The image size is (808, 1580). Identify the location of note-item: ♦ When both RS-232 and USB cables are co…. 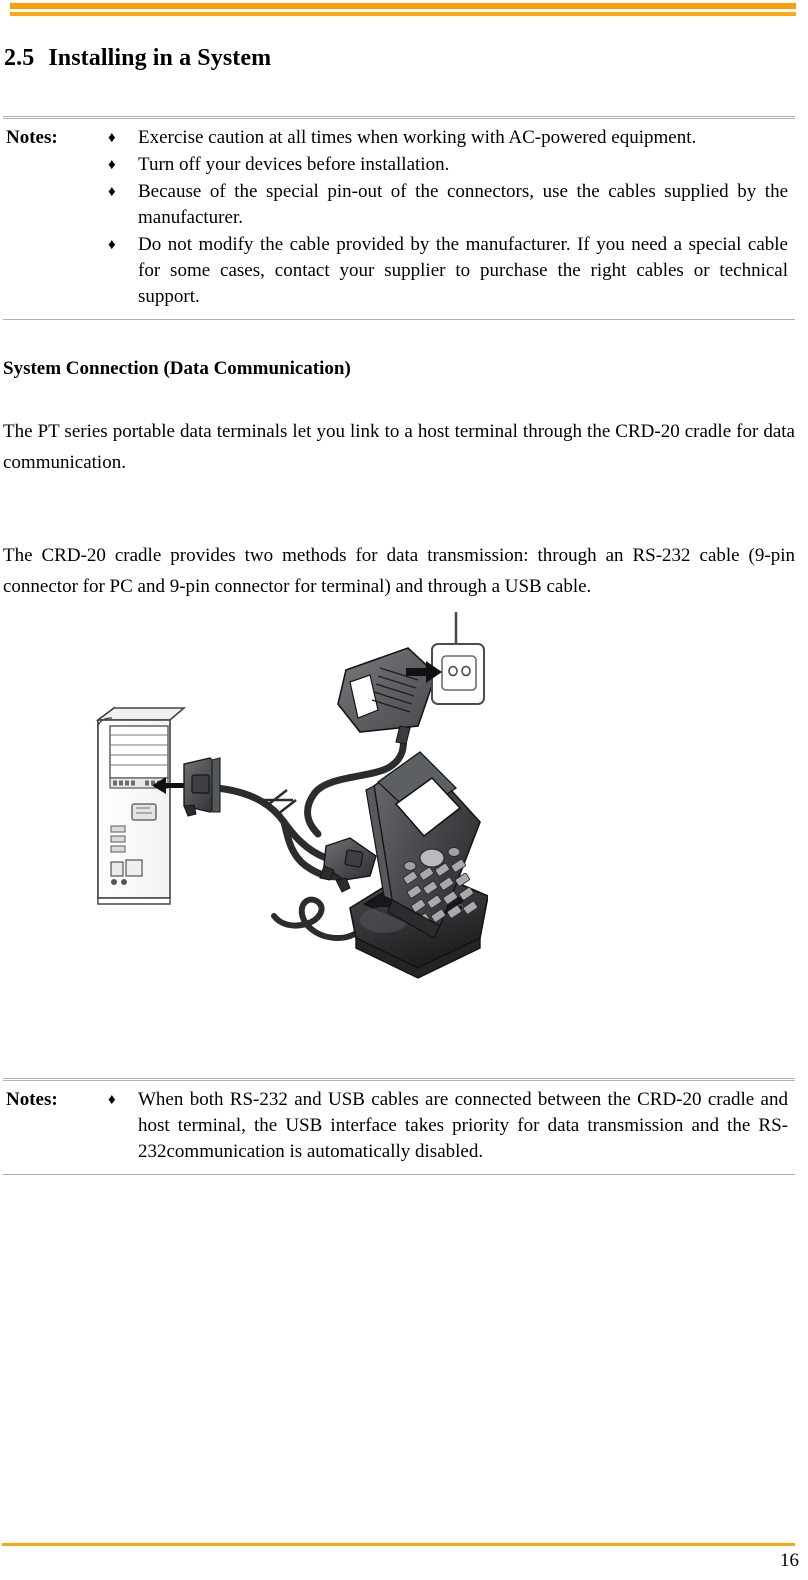
(448, 1126).